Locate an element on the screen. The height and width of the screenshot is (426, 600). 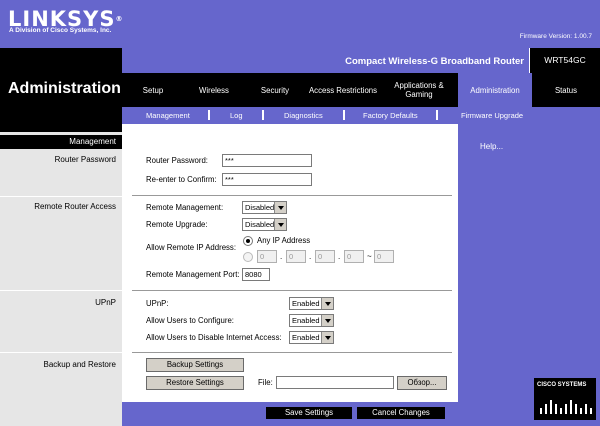
upnp-select: Enabled is located at coordinates (311, 303).